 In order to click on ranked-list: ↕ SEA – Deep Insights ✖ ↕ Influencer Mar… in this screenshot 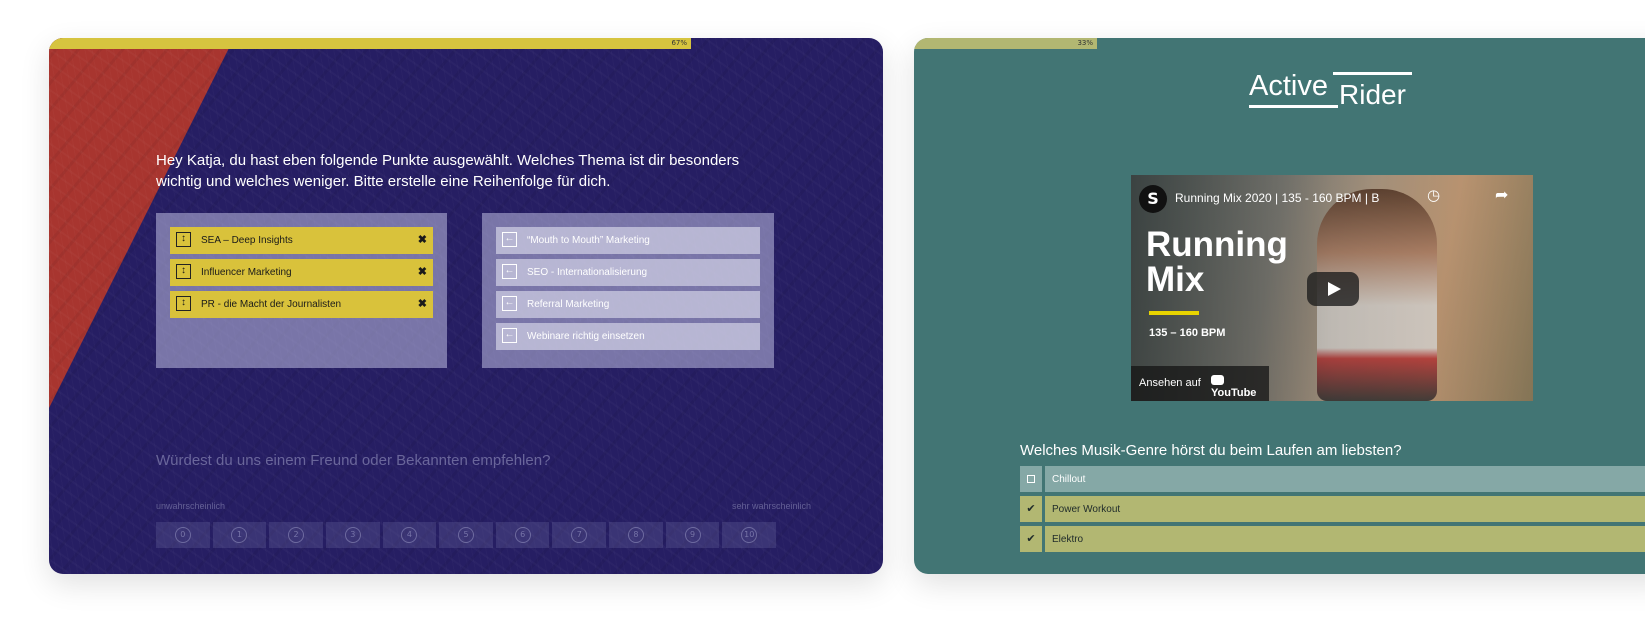, I will do `click(301, 290)`.